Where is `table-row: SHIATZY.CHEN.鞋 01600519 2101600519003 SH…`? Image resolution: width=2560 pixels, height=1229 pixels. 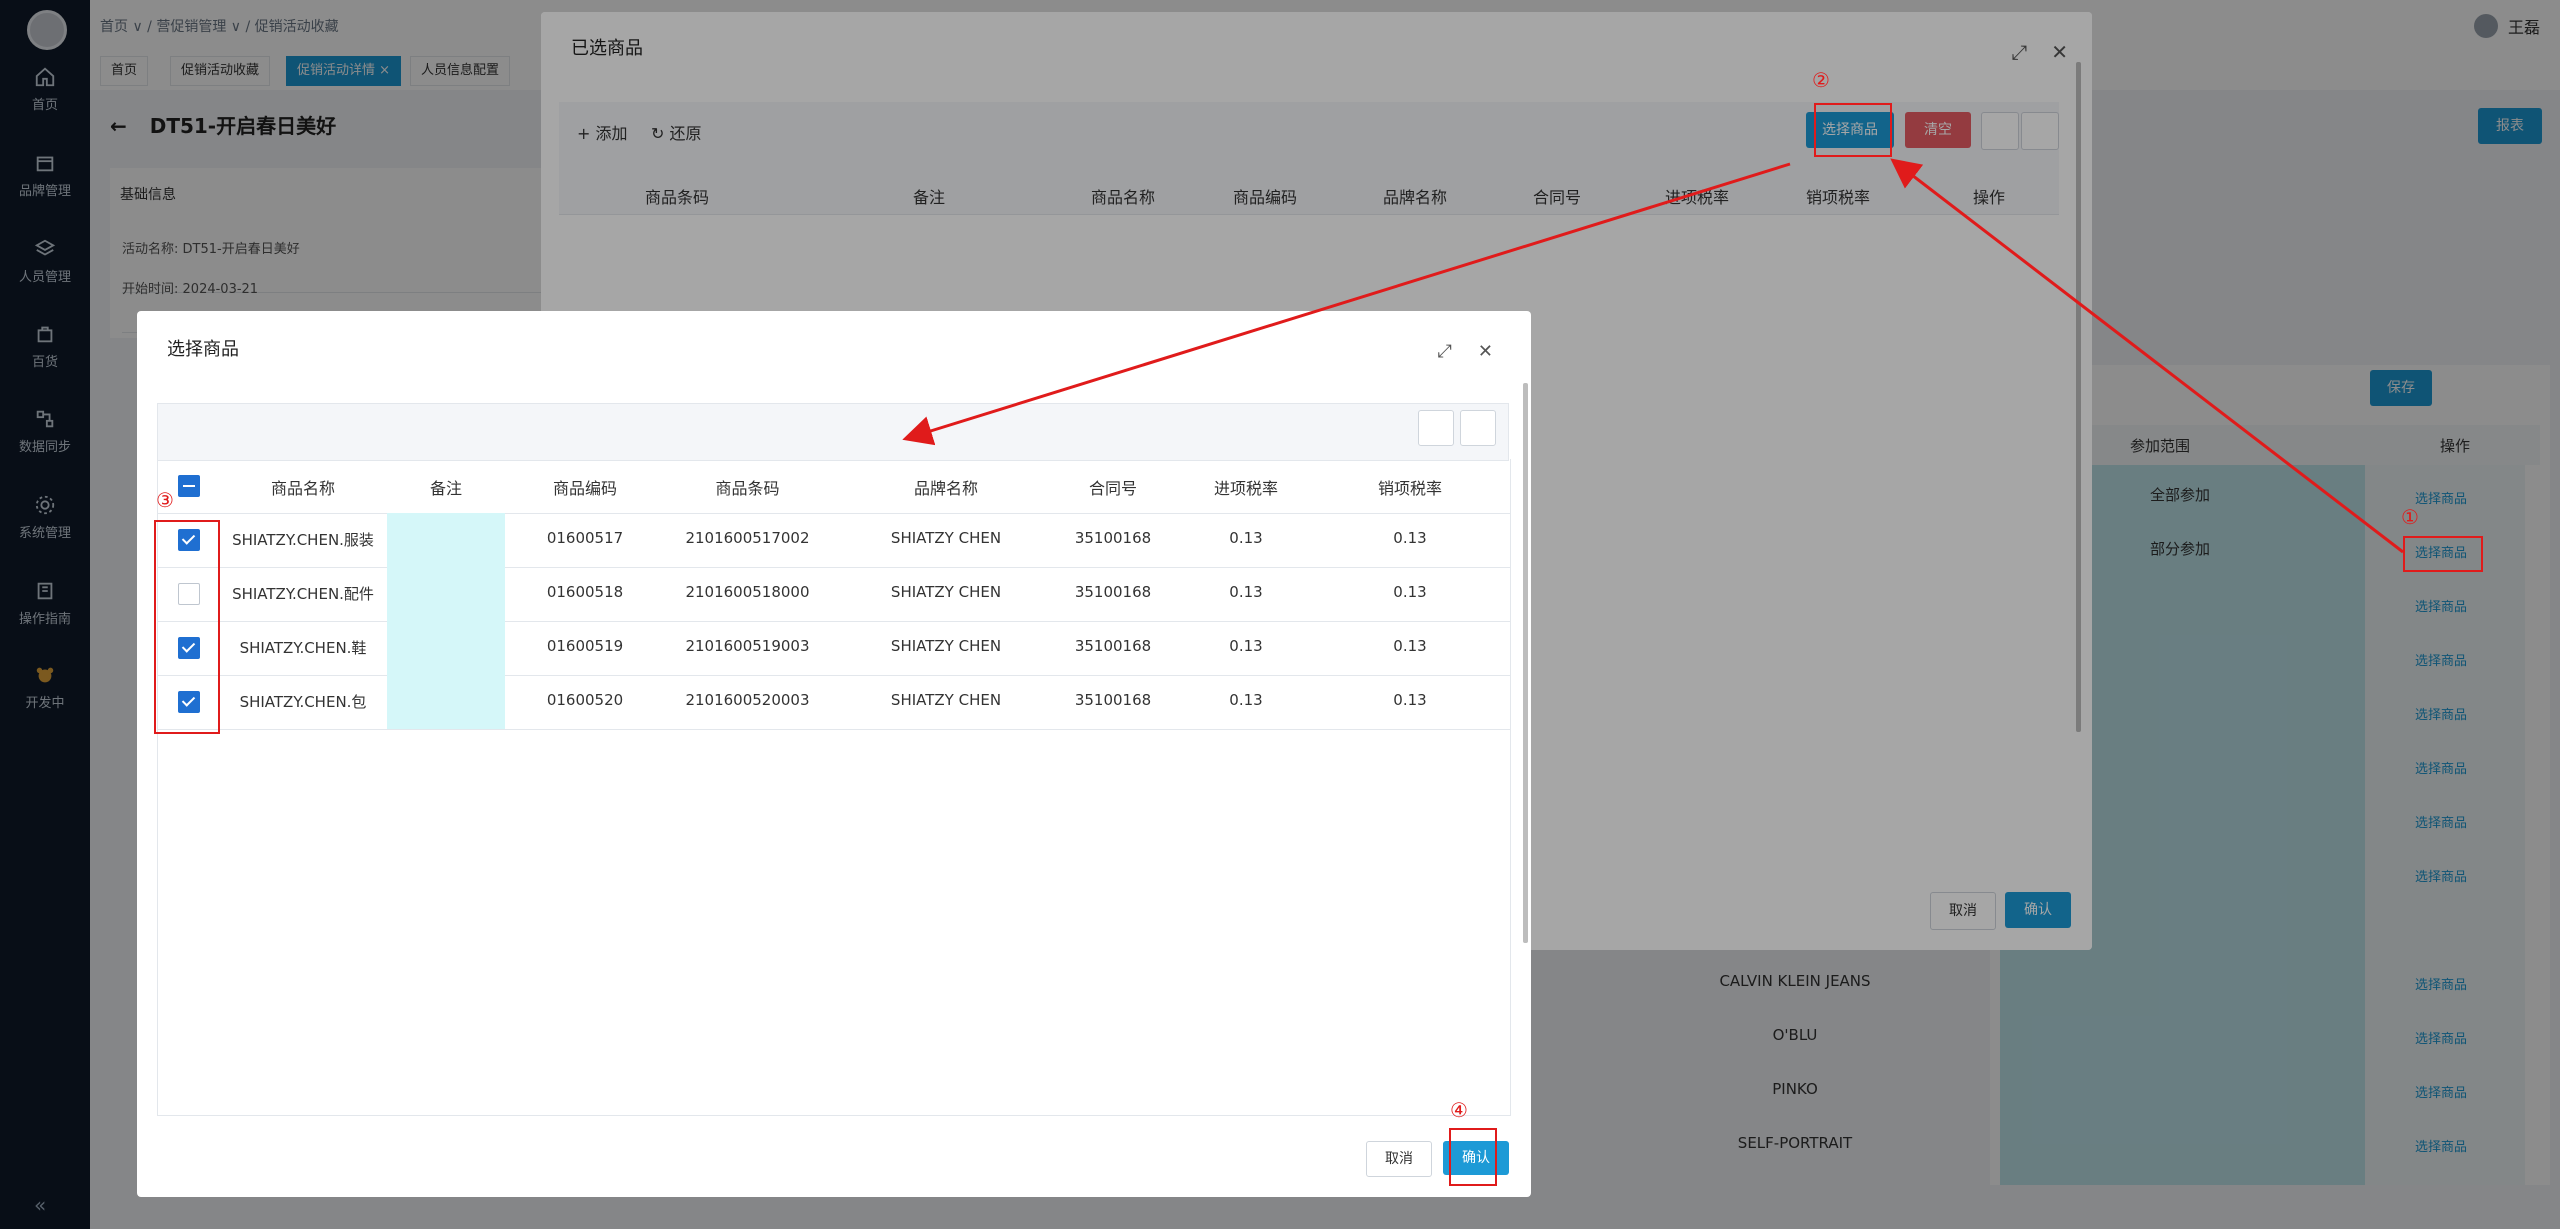
table-row: SHIATZY.CHEN.鞋 01600519 2101600519003 SH… is located at coordinates (834, 648).